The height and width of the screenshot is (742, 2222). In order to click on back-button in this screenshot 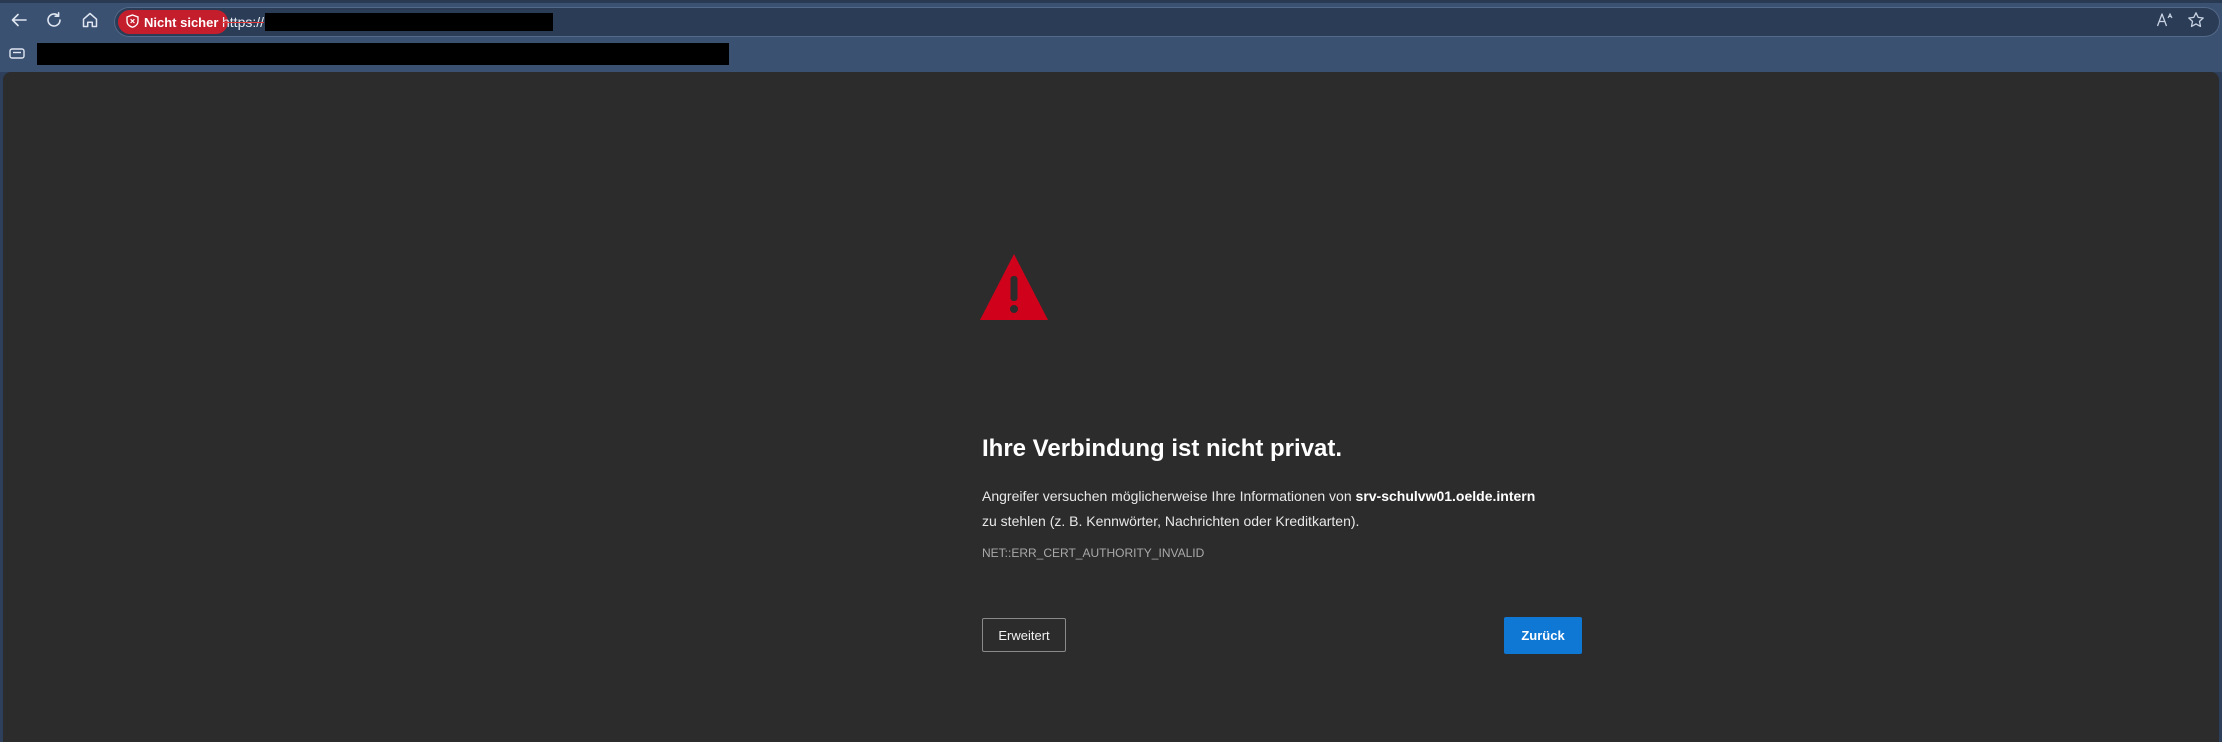, I will do `click(19, 22)`.